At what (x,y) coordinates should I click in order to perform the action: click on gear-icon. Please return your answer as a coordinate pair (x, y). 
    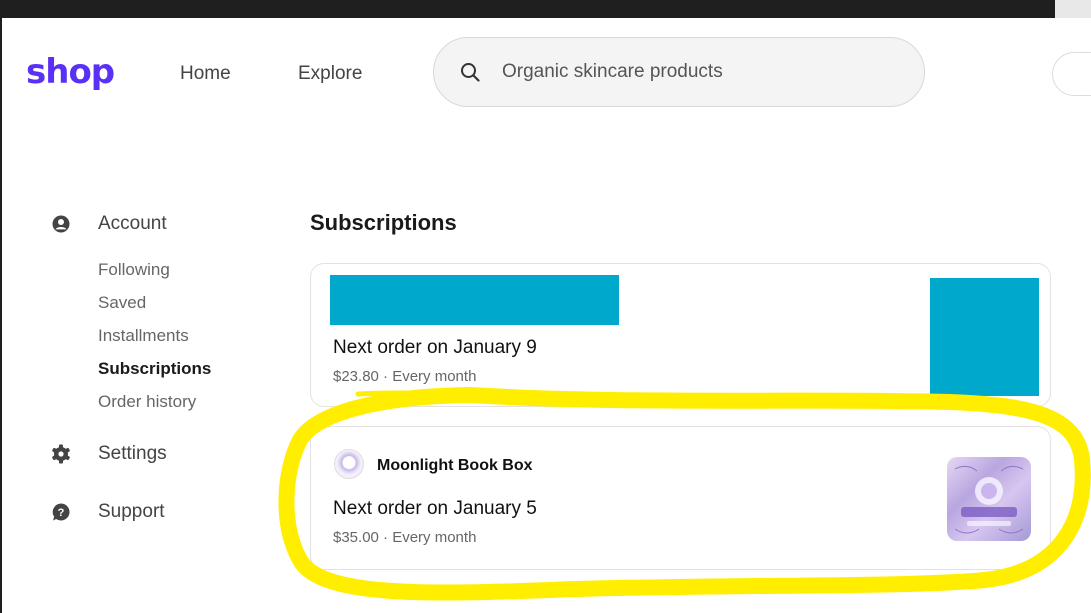
    Looking at the image, I should click on (61, 454).